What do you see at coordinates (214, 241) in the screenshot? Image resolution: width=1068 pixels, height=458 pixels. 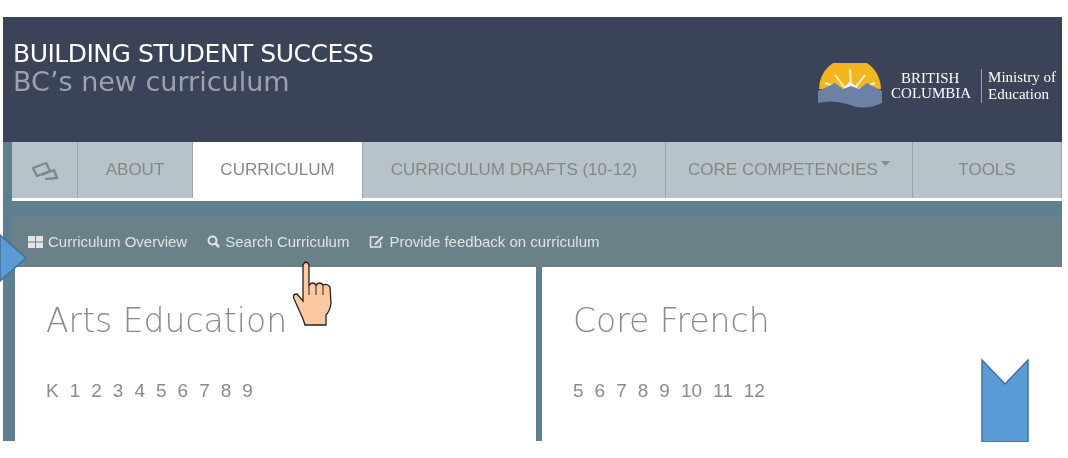 I see `search-icon` at bounding box center [214, 241].